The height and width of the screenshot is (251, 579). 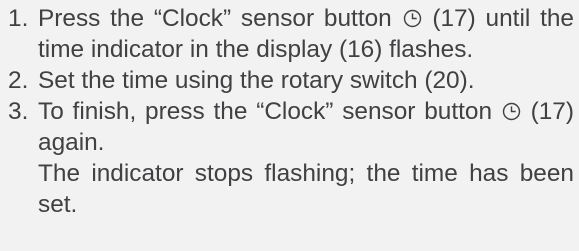 I want to click on step-number: 1., so click(x=18, y=18).